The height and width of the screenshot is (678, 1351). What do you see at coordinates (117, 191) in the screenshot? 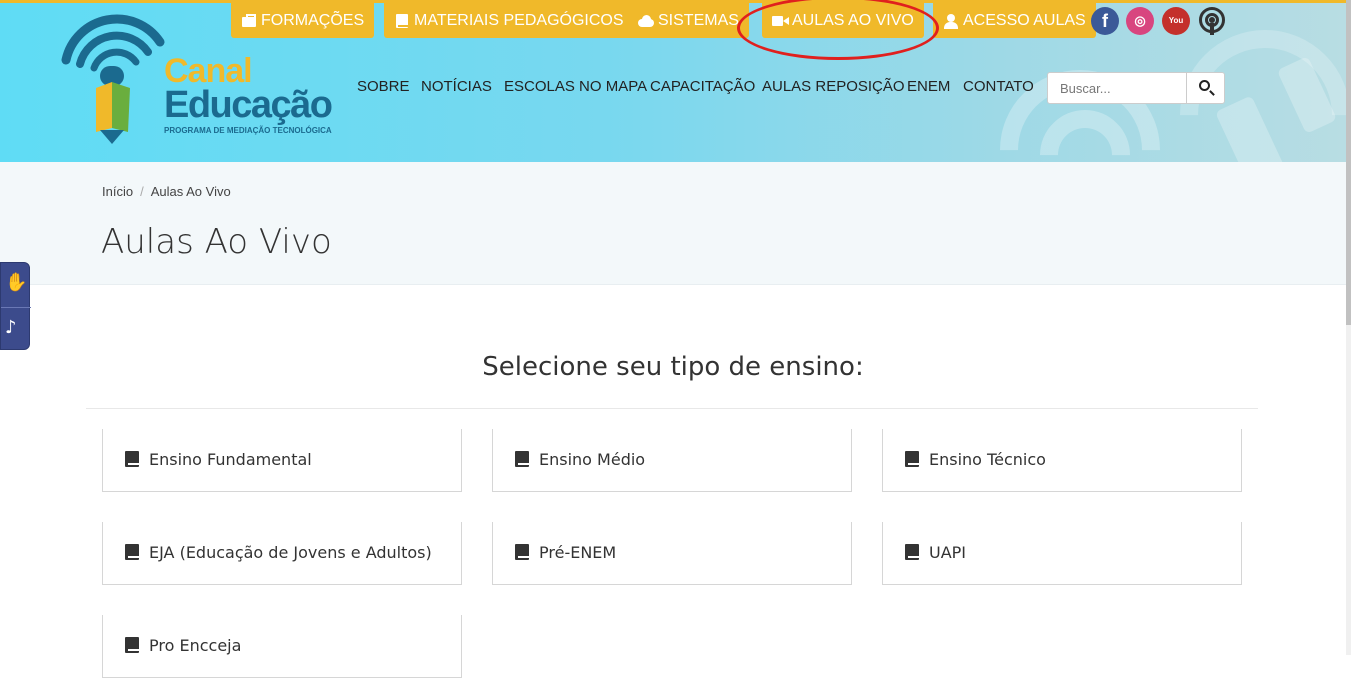
I see `breadcrumb-home-link: Início` at bounding box center [117, 191].